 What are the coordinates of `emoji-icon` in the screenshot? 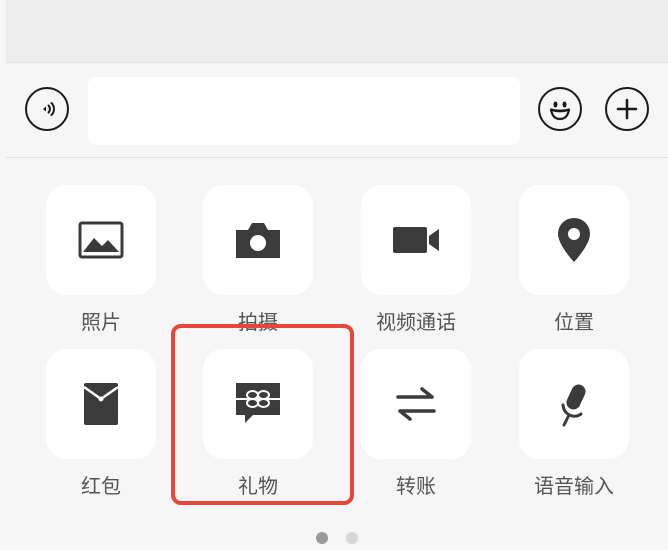 It's located at (560, 111).